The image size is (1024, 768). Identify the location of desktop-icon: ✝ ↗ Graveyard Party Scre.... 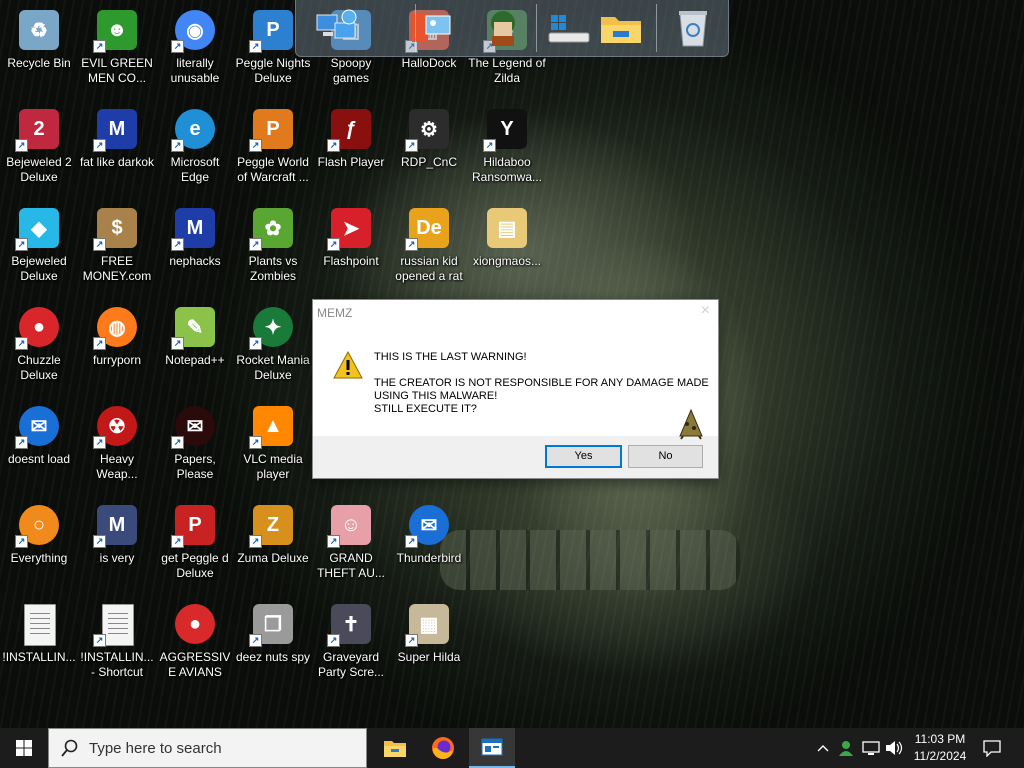
(351, 647).